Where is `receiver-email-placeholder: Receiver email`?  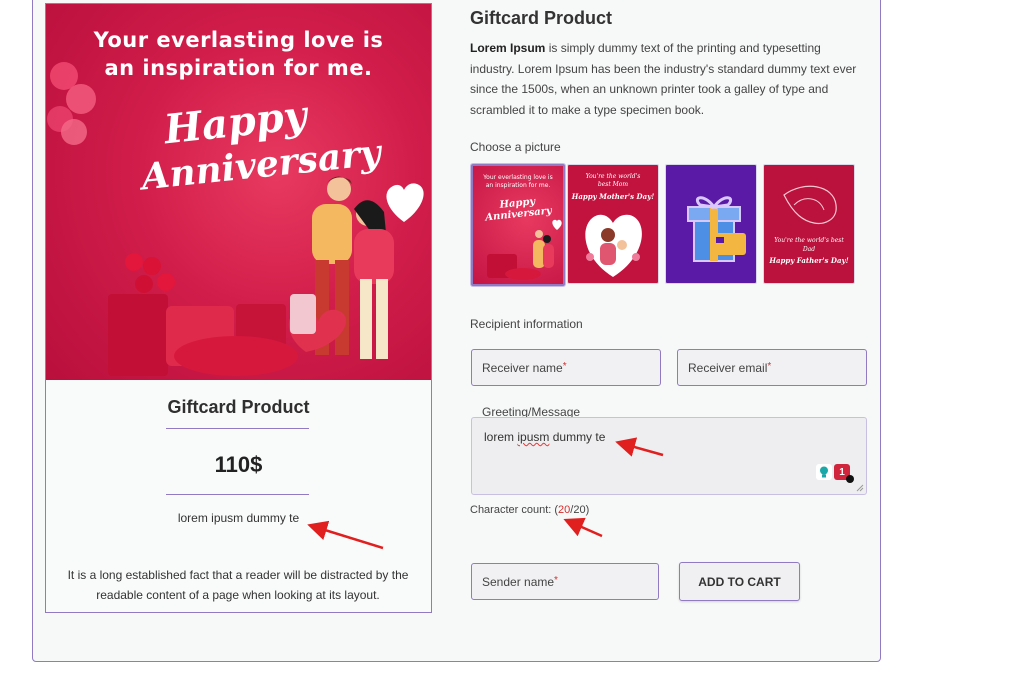
receiver-email-placeholder: Receiver email is located at coordinates (728, 368).